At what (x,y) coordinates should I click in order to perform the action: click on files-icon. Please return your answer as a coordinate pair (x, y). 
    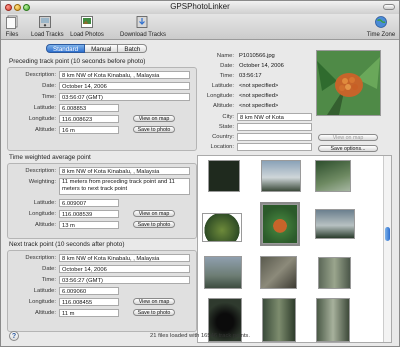
    Looking at the image, I should click on (12, 23).